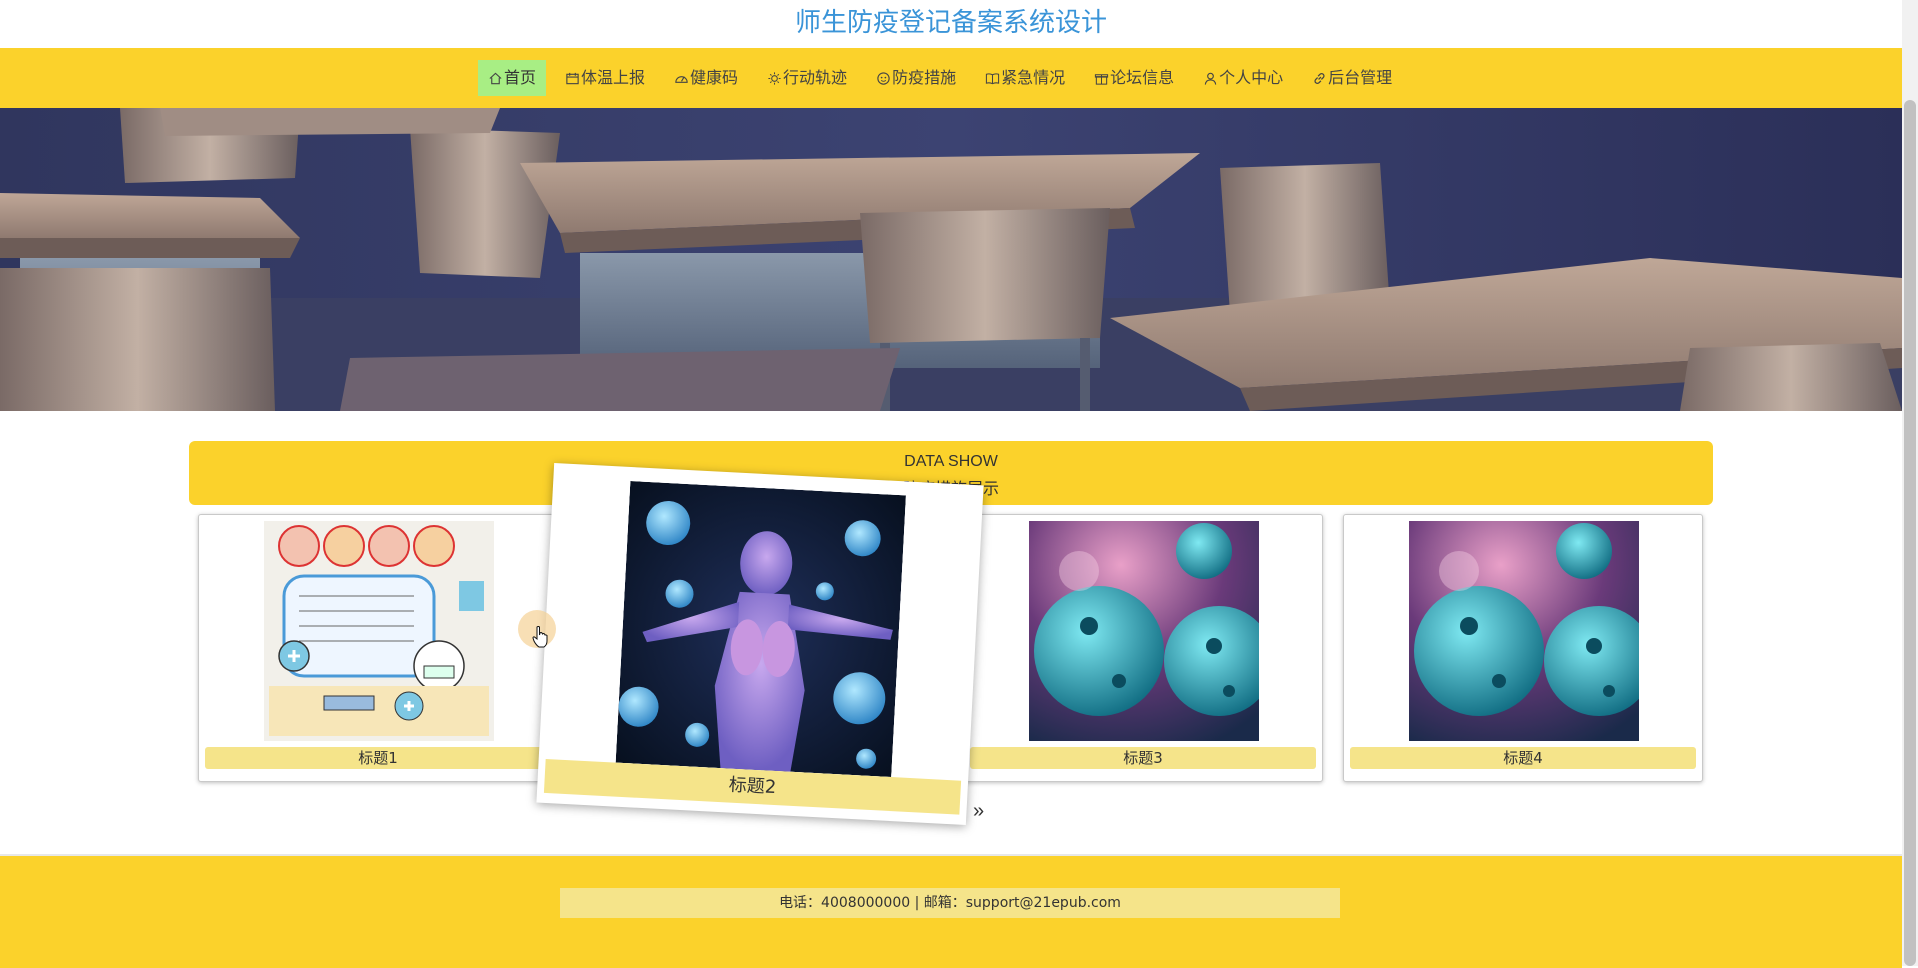  What do you see at coordinates (774, 78) in the screenshot?
I see `sun-icon` at bounding box center [774, 78].